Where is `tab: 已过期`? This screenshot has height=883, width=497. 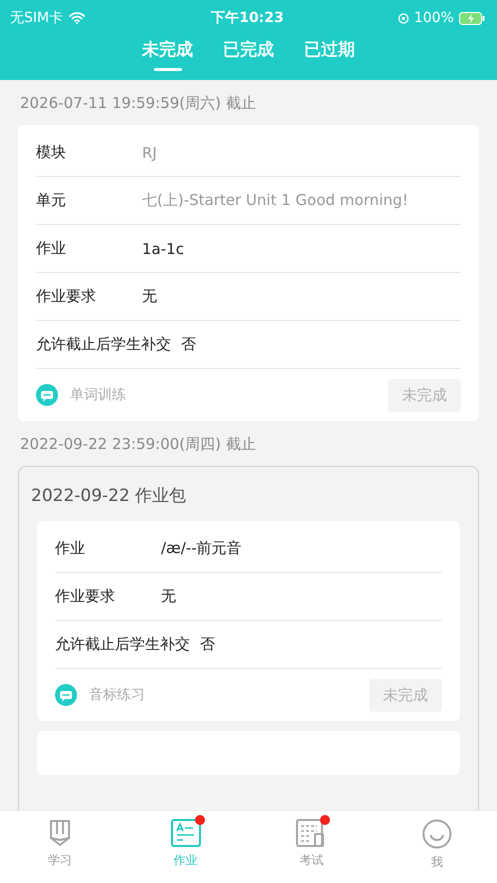 tab: 已过期 is located at coordinates (329, 52).